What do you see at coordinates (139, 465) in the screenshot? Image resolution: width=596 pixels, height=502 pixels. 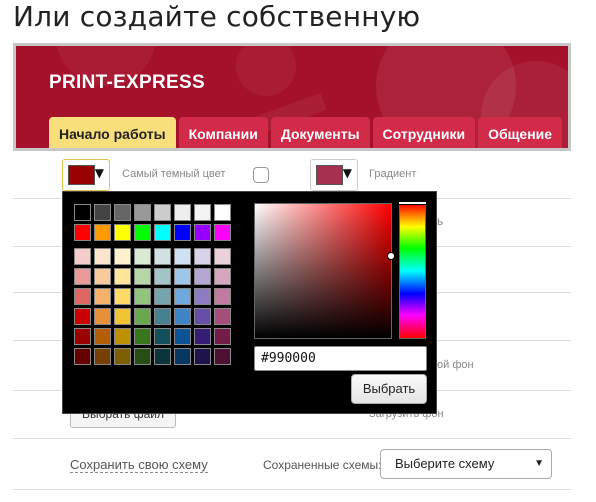 I see `save-scheme-link: Сохранить свою схему` at bounding box center [139, 465].